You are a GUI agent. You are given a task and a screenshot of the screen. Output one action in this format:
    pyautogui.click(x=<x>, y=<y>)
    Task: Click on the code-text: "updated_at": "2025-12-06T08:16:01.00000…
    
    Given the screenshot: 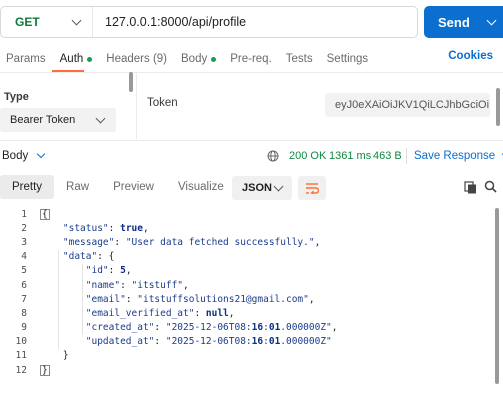 What is the action you would take?
    pyautogui.click(x=208, y=342)
    